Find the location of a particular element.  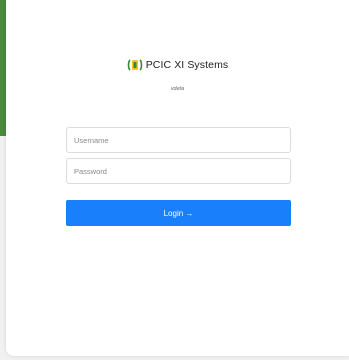

password-input is located at coordinates (178, 171).